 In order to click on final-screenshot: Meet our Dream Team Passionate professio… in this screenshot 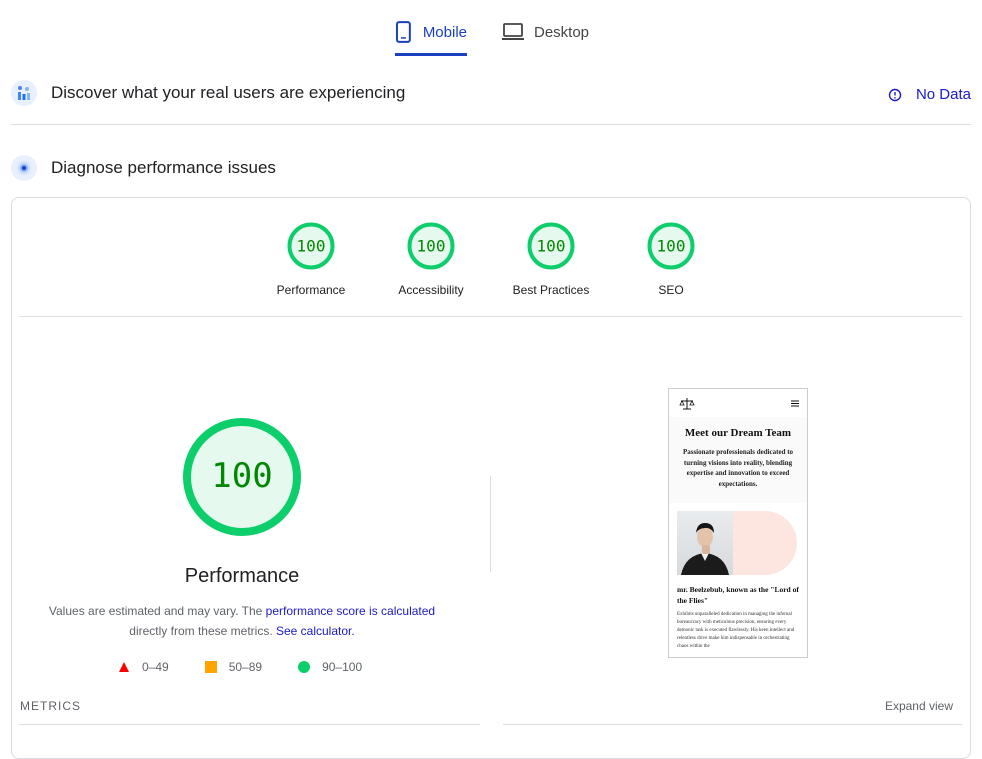, I will do `click(738, 523)`.